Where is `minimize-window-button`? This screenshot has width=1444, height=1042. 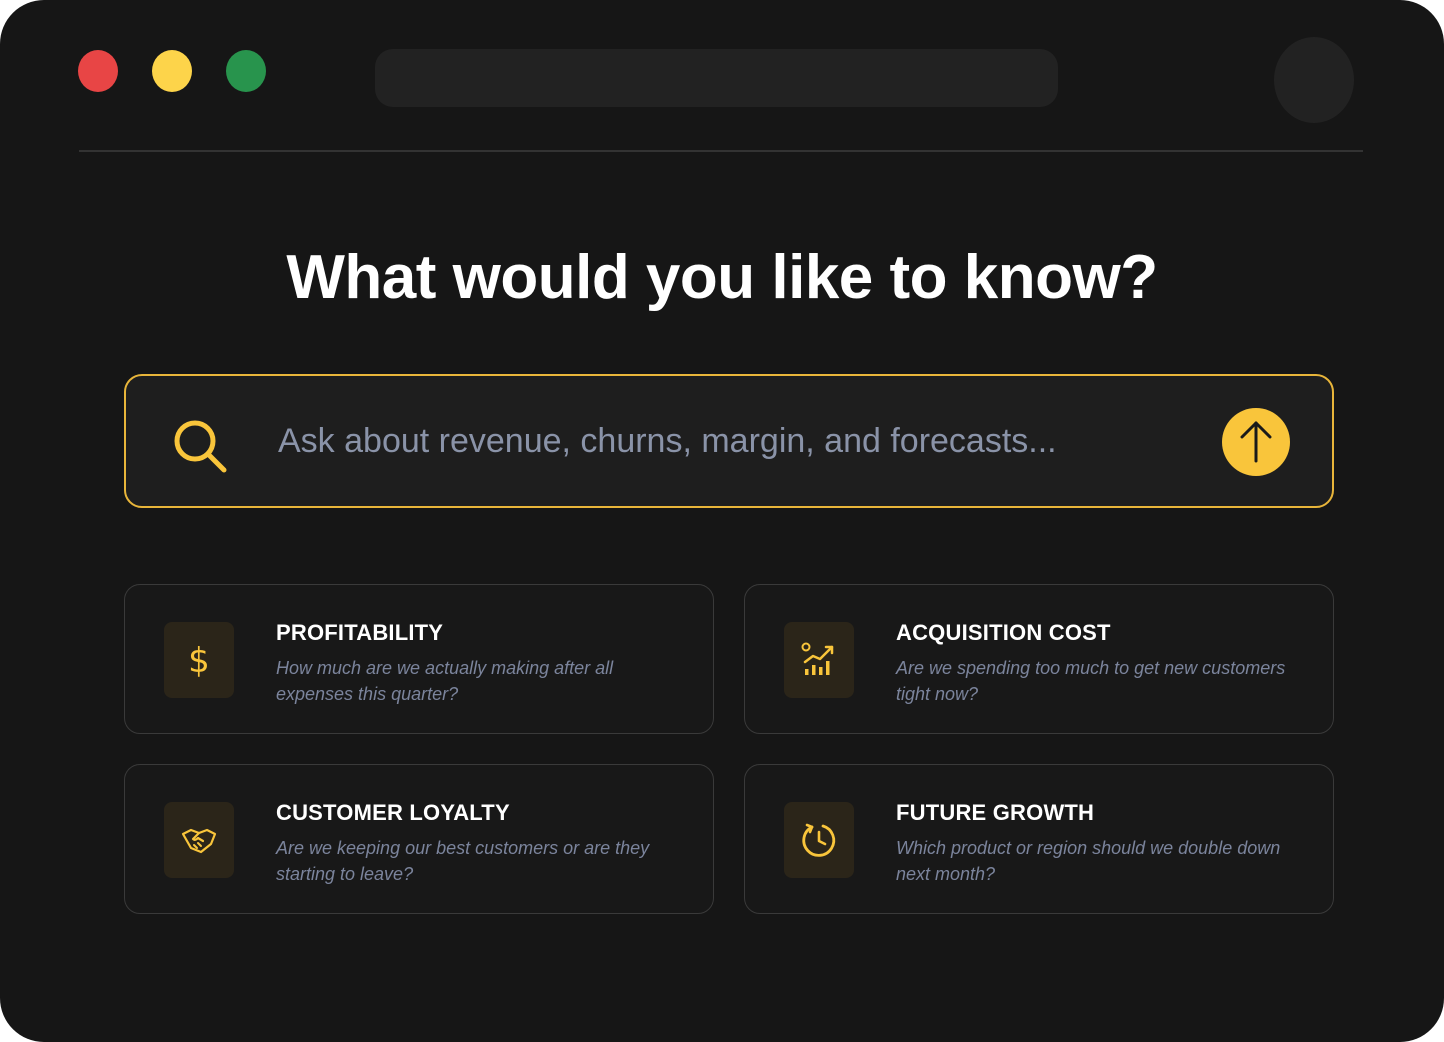
minimize-window-button is located at coordinates (172, 71).